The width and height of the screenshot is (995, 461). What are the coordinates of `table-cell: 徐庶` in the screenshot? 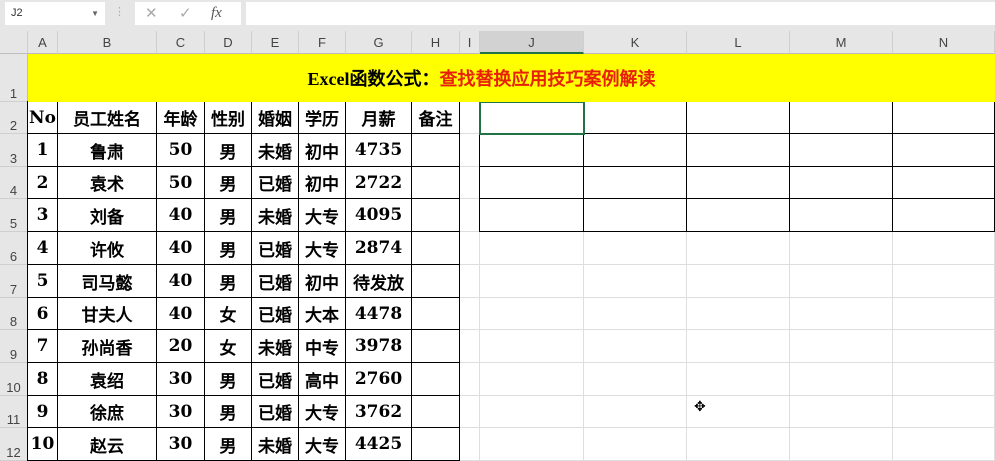 It's located at (107, 411).